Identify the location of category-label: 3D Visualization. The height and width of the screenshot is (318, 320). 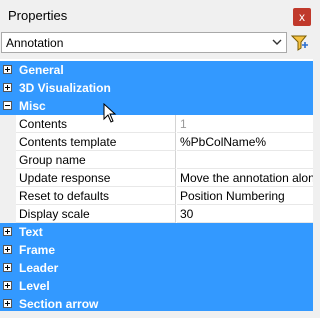
(65, 88).